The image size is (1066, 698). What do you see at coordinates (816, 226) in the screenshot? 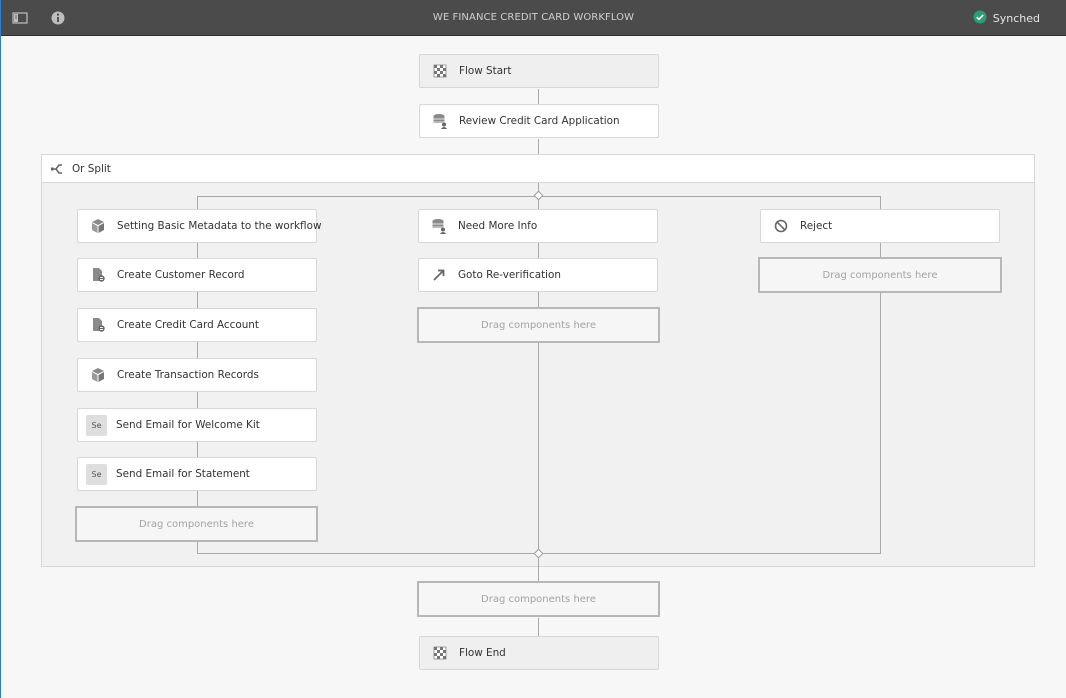
I see `step-label: Reject` at bounding box center [816, 226].